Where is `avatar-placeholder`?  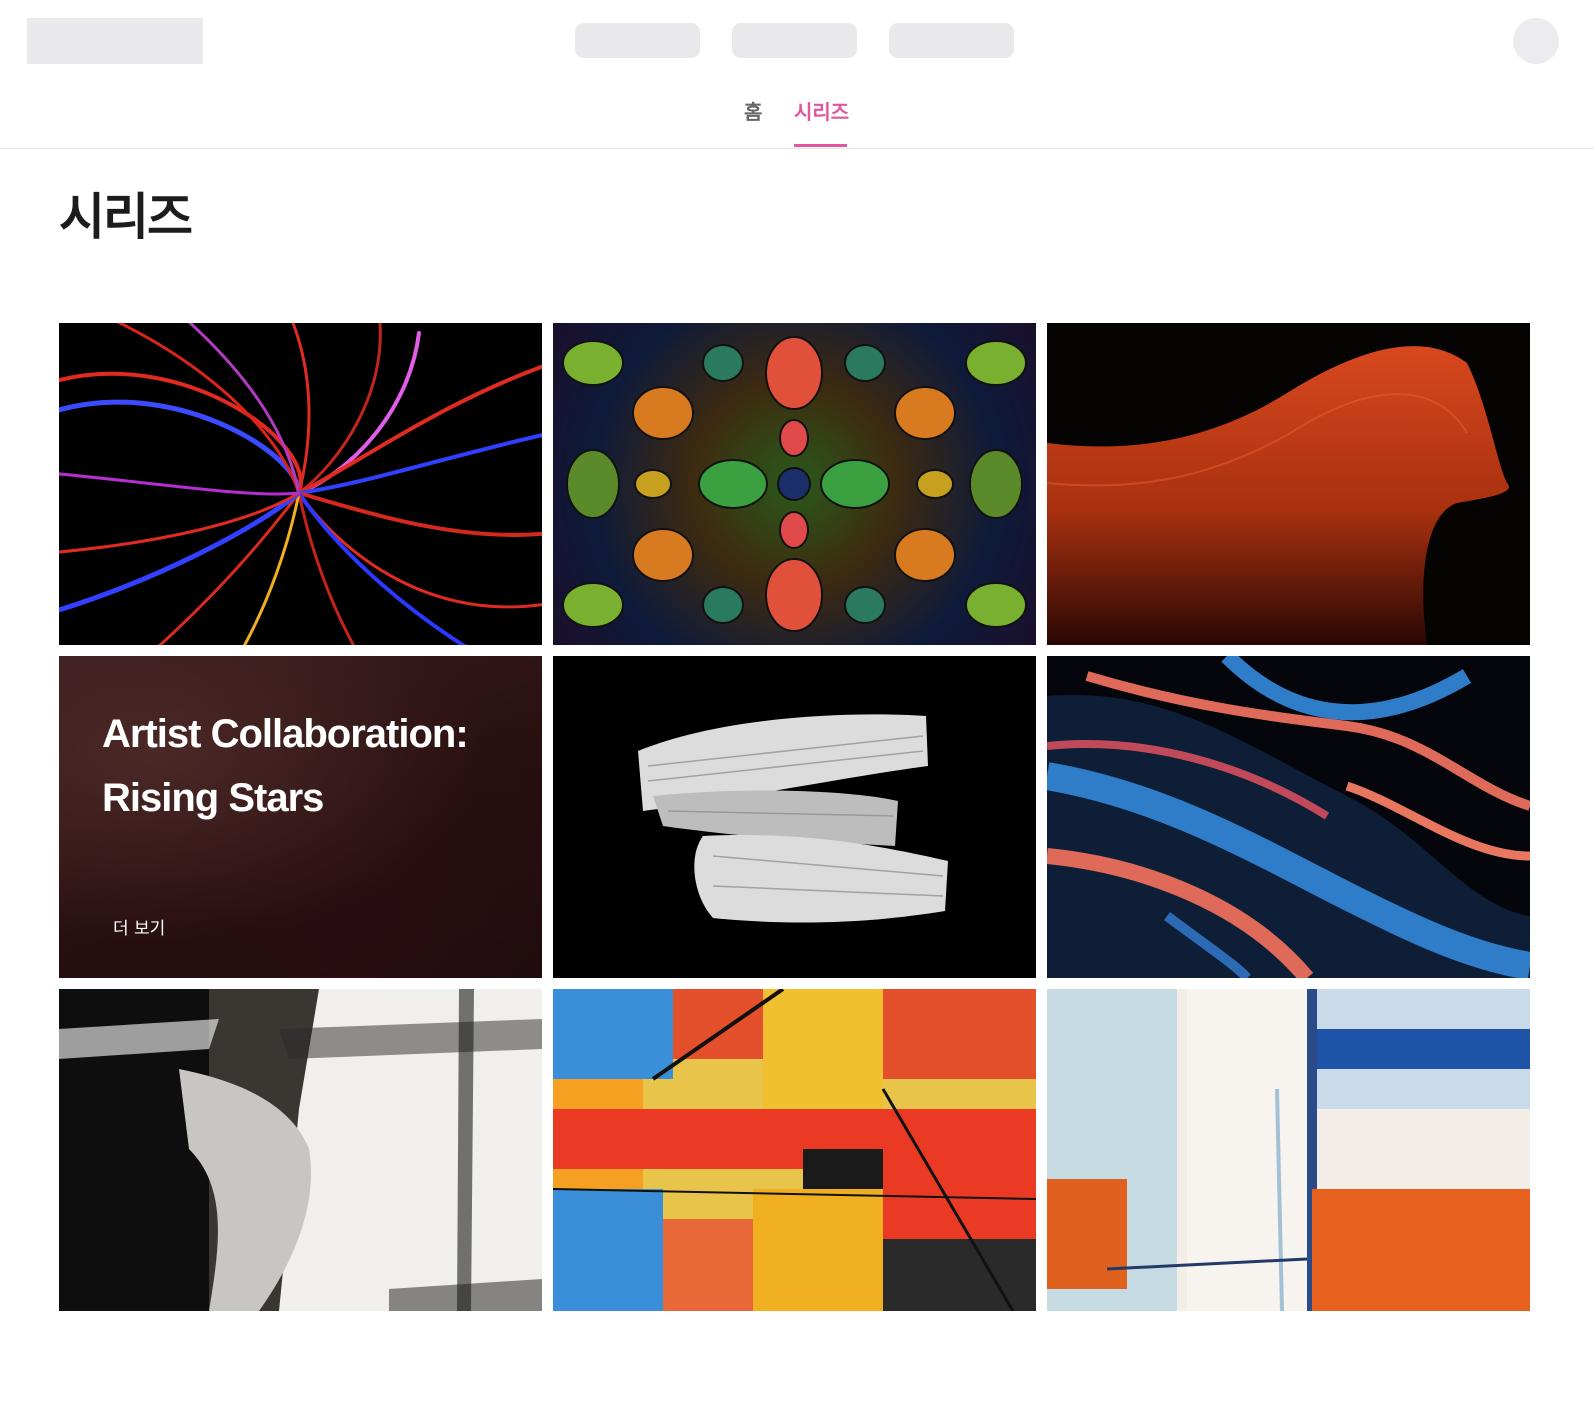 avatar-placeholder is located at coordinates (1536, 41).